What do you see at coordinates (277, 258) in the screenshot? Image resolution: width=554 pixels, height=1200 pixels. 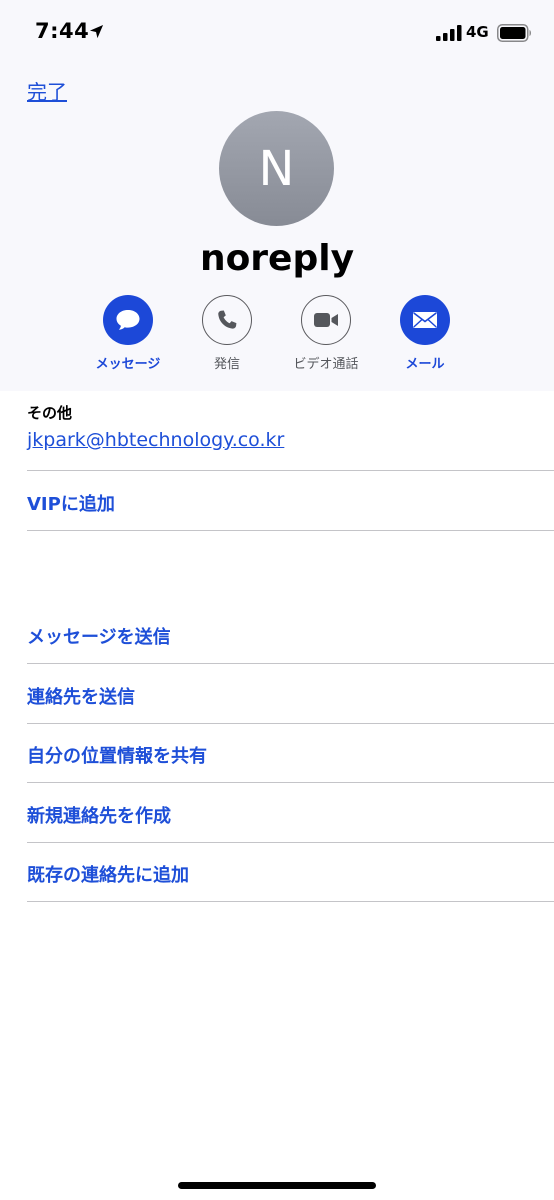 I see `contact-name: noreply` at bounding box center [277, 258].